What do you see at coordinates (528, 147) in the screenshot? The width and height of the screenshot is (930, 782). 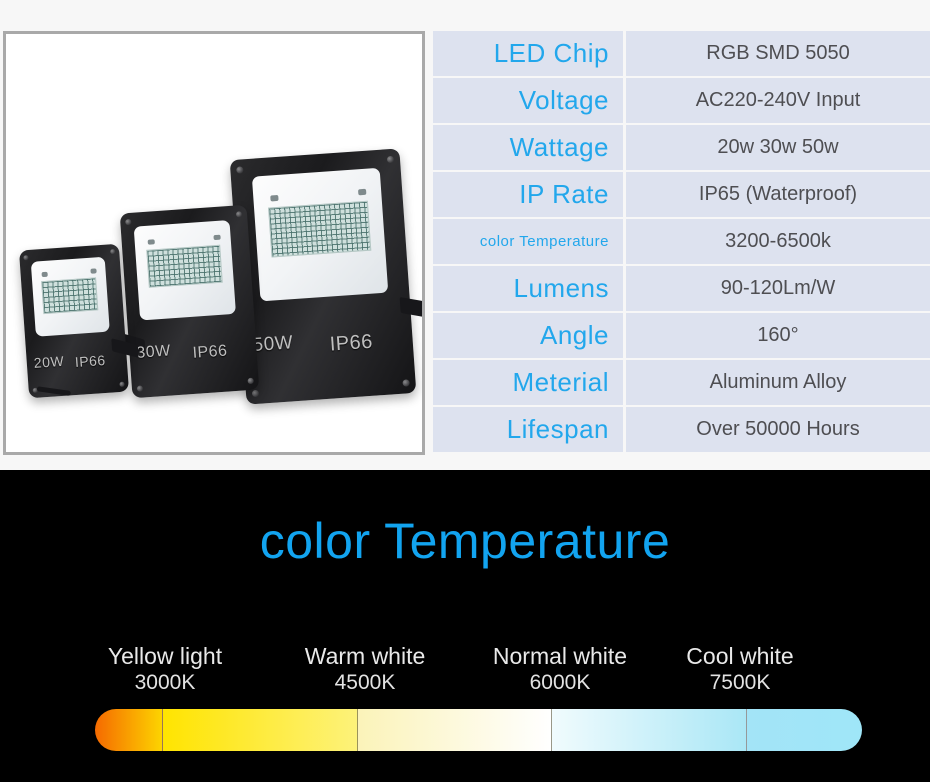 I see `spec-key-wattage: Wattage` at bounding box center [528, 147].